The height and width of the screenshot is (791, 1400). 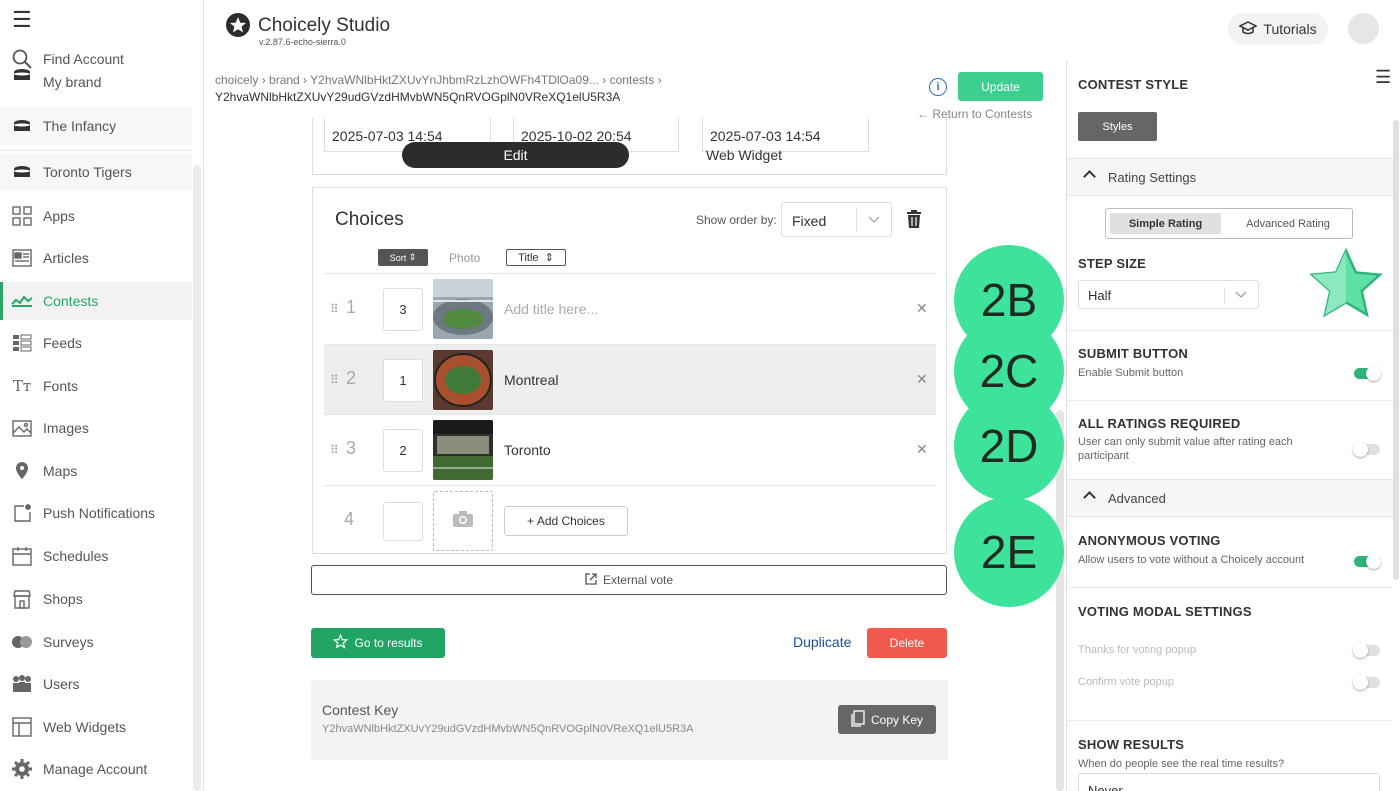 What do you see at coordinates (836, 219) in the screenshot?
I see `order-select: Fixed` at bounding box center [836, 219].